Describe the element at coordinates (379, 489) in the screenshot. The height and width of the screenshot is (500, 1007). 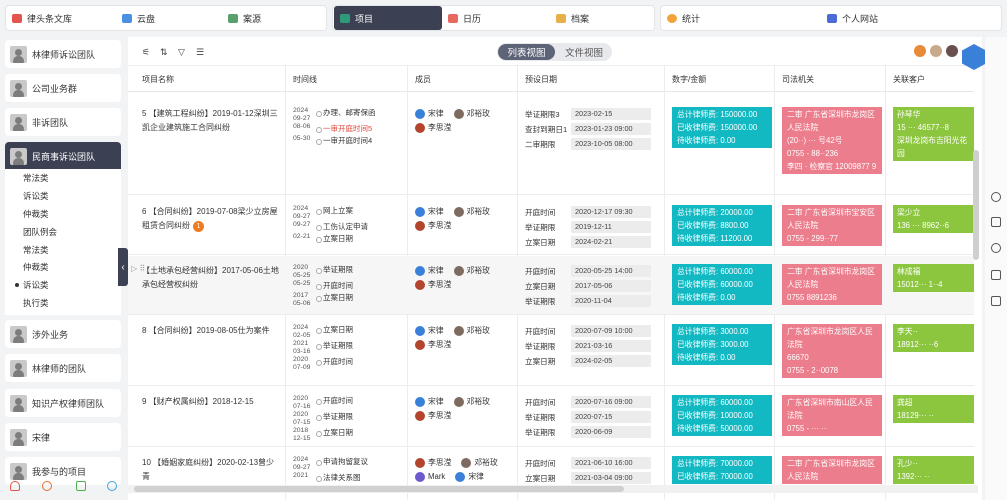
I see `horizontal-scrollbar` at that location.